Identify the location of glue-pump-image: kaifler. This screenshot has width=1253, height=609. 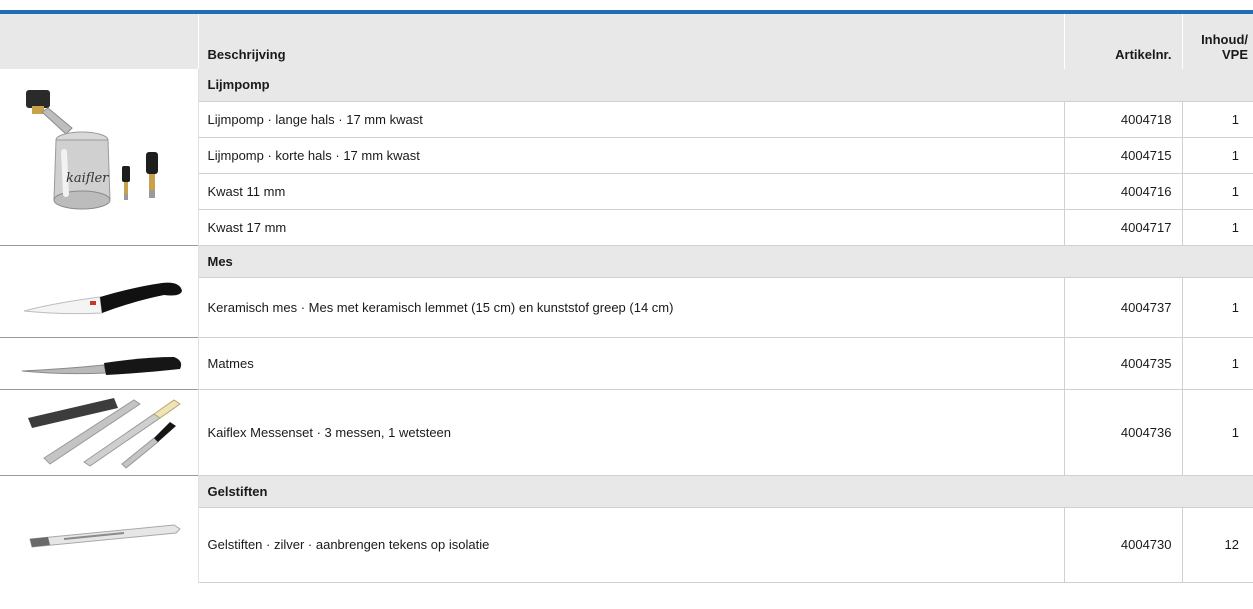
(99, 157).